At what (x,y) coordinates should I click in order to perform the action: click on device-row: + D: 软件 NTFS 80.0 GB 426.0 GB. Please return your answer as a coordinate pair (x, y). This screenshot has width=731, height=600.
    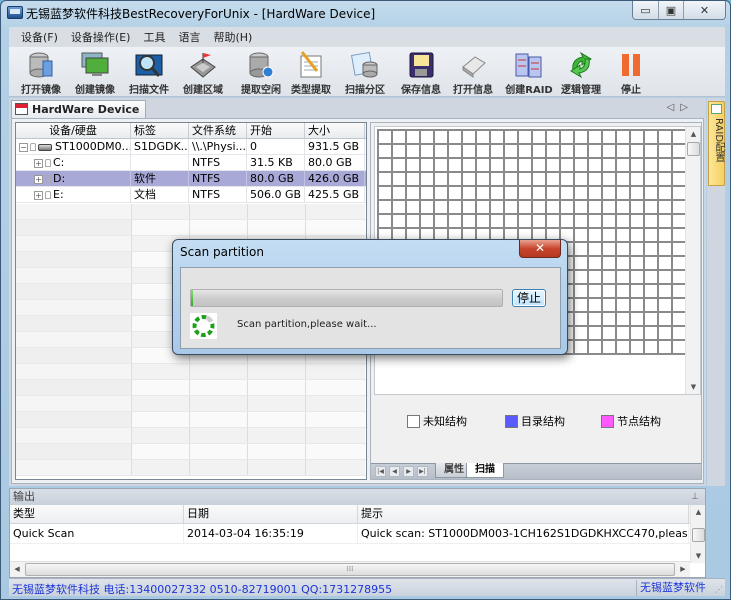
    Looking at the image, I should click on (191, 179).